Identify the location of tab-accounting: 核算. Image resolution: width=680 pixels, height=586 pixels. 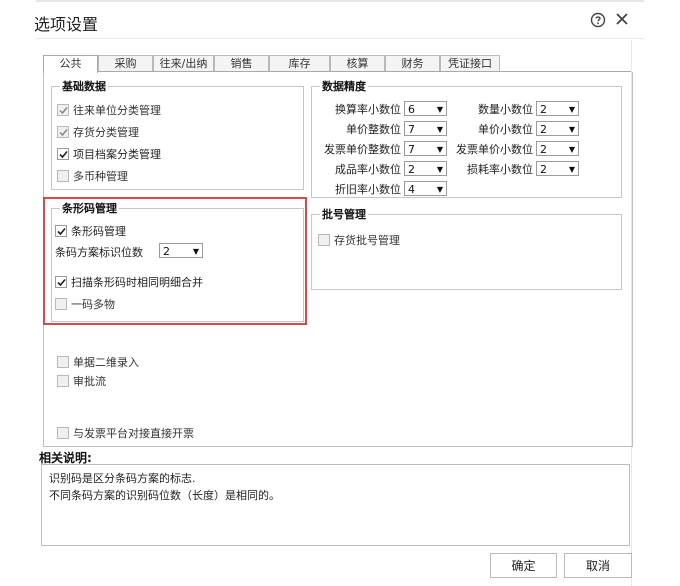
(357, 63).